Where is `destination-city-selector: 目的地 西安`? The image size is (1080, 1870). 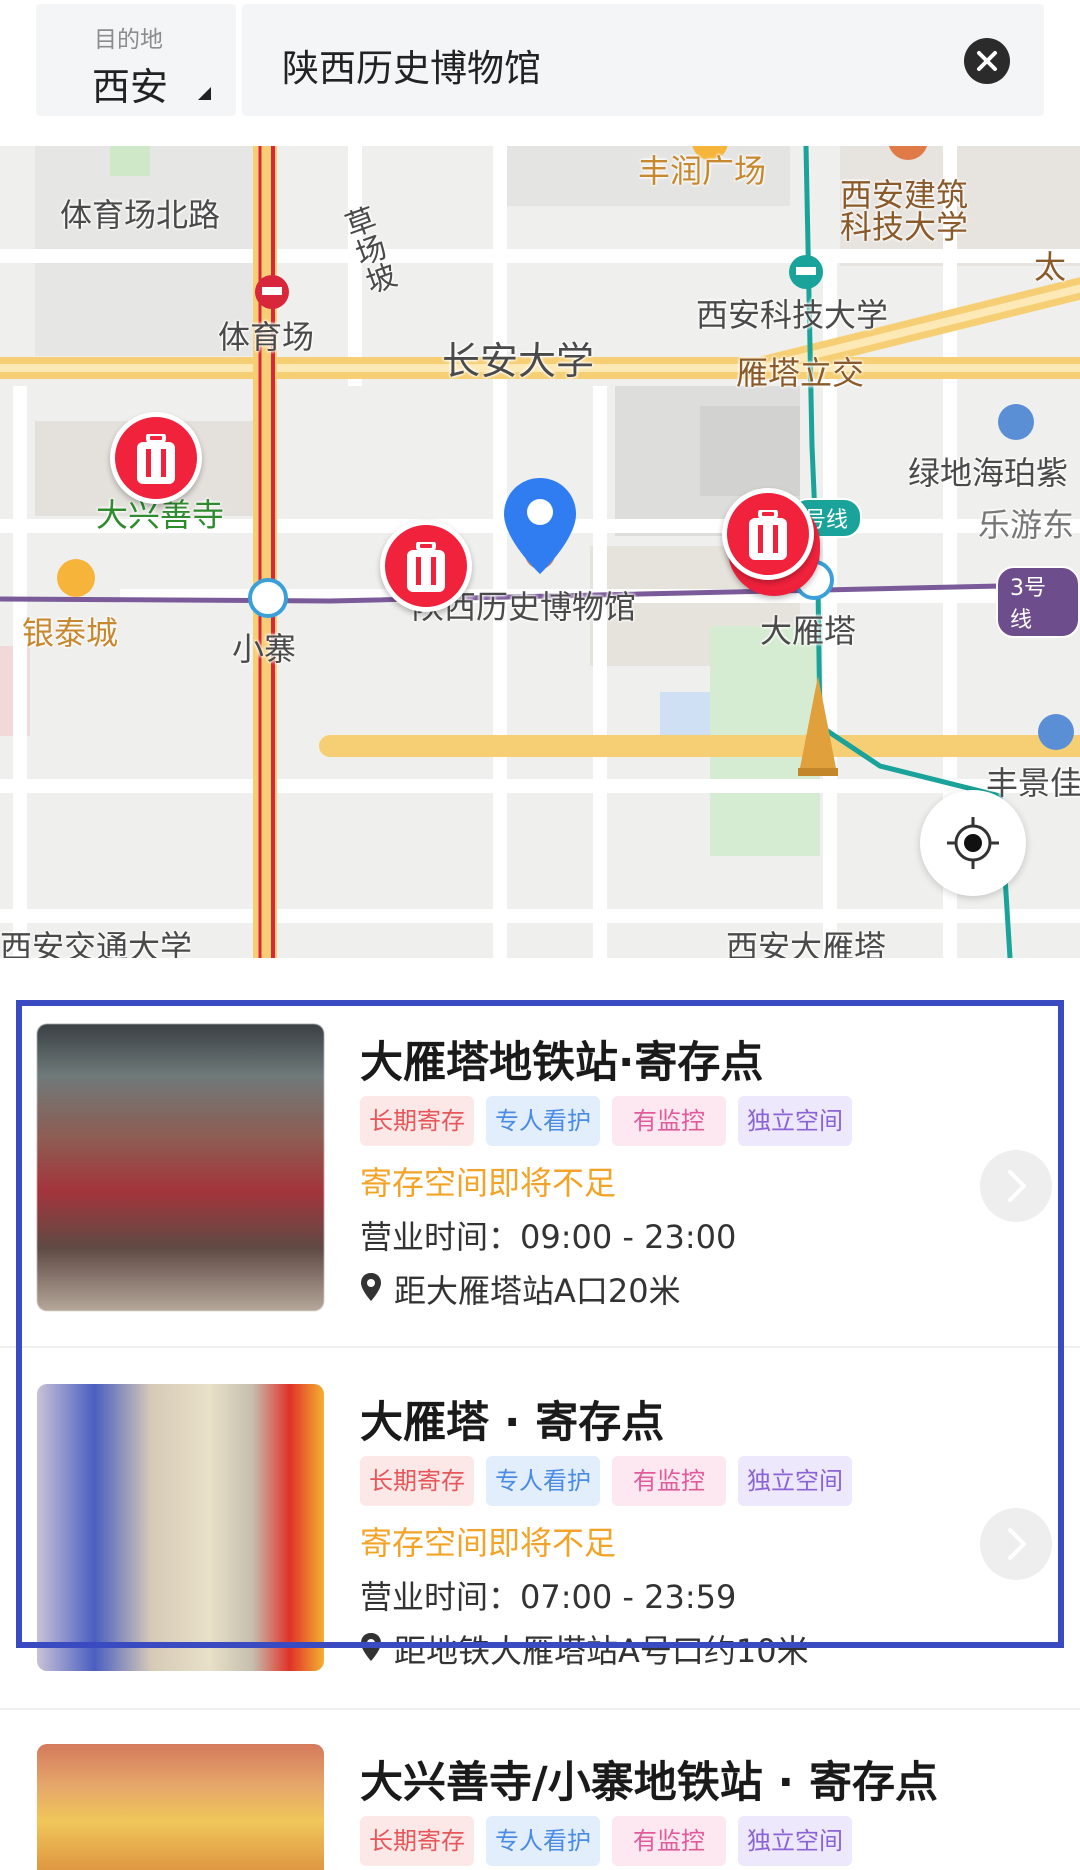 destination-city-selector: 目的地 西安 is located at coordinates (136, 60).